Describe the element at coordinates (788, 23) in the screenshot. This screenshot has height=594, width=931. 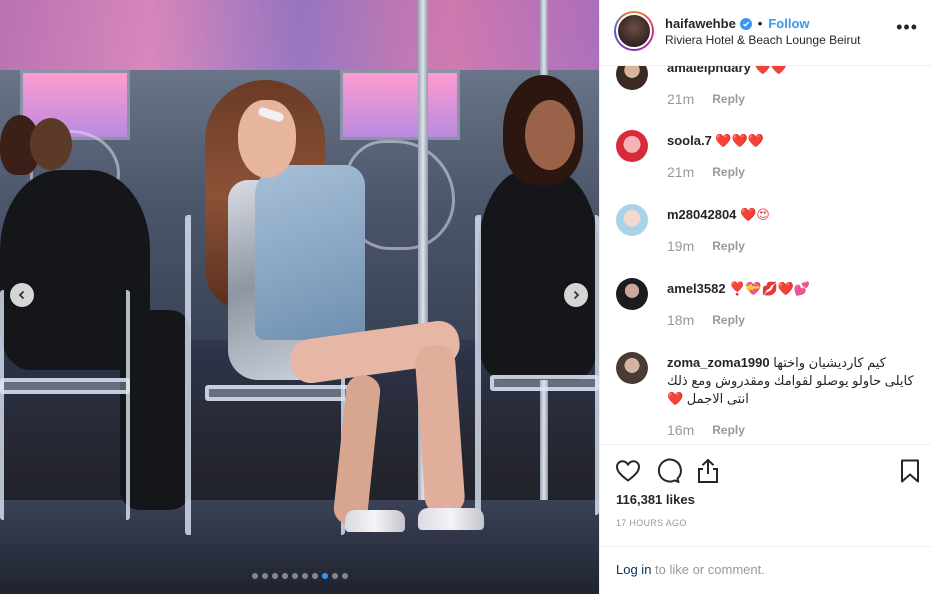
I see `follow-button: Follow` at that location.